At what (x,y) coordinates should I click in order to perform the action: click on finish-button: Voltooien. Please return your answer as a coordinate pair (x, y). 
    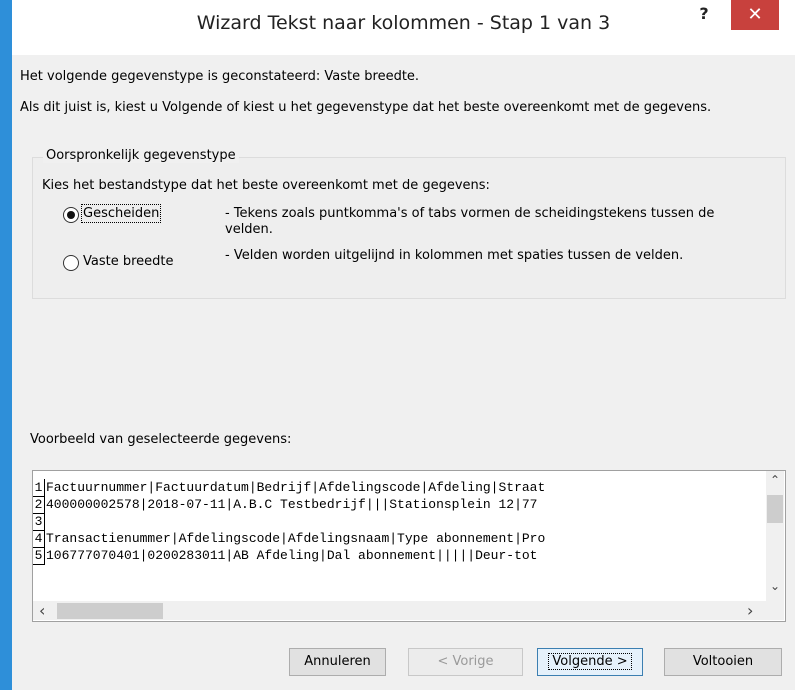
    Looking at the image, I should click on (723, 662).